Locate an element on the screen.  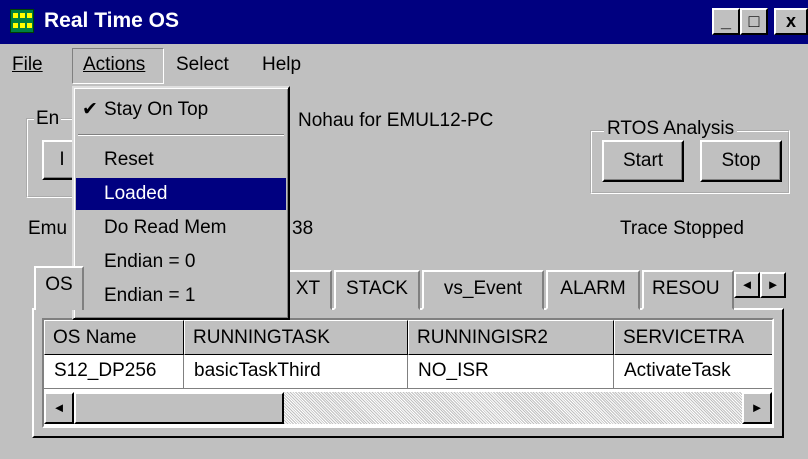
horizontal-scrollbar: ◄ ► is located at coordinates (408, 408).